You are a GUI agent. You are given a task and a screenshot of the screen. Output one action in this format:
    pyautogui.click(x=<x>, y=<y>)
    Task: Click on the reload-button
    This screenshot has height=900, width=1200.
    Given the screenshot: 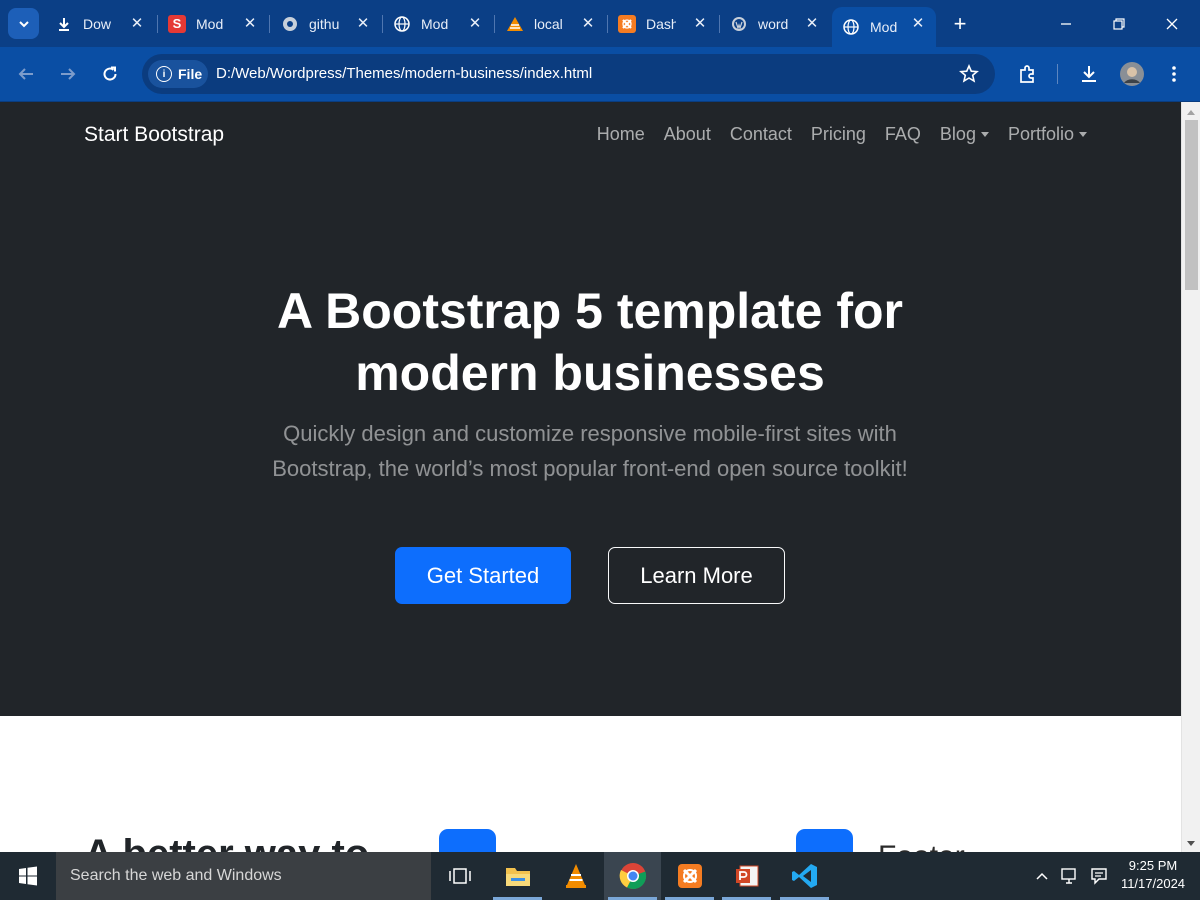 What is the action you would take?
    pyautogui.click(x=110, y=74)
    